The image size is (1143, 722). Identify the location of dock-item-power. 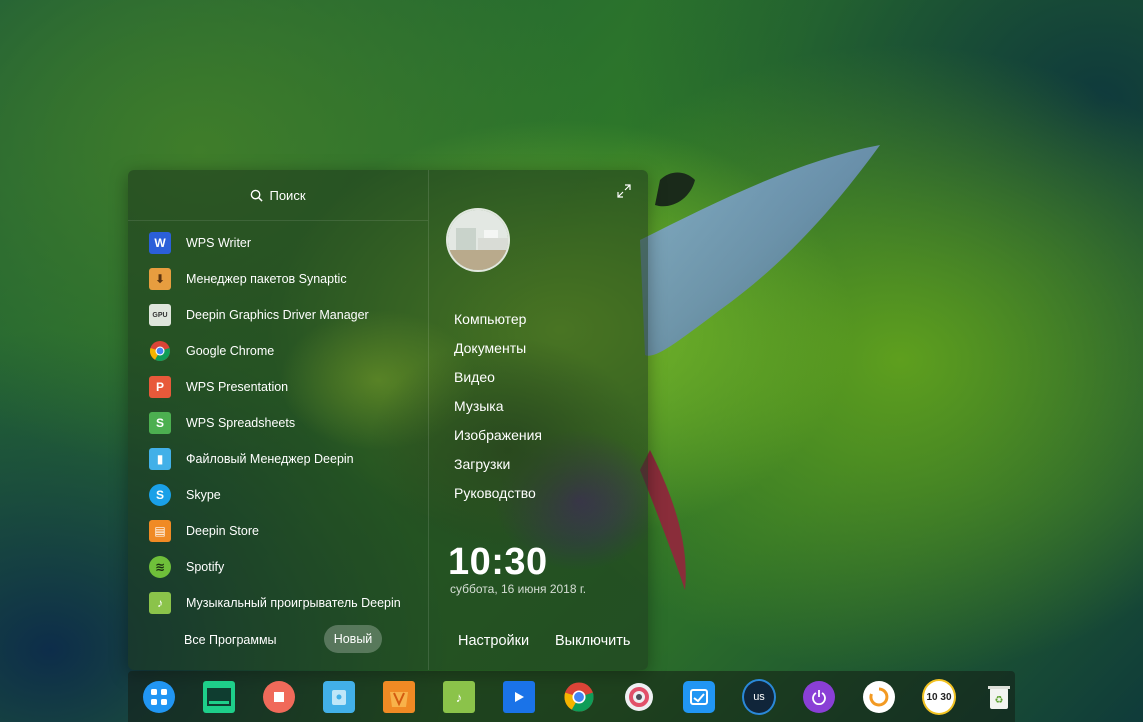
(819, 697).